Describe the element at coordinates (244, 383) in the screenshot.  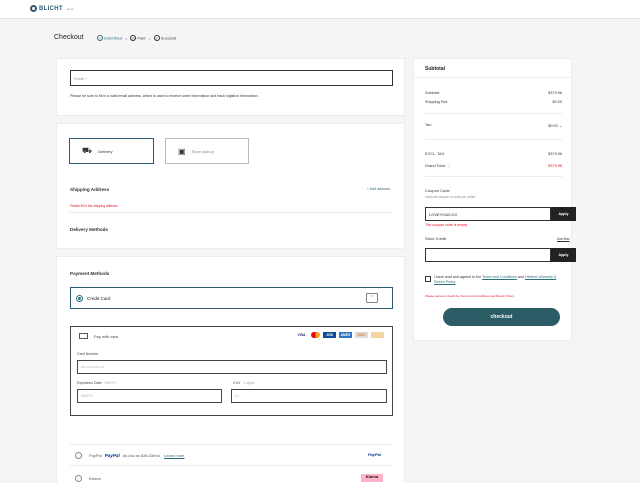
I see `cvv-label: CVV 3 digits` at that location.